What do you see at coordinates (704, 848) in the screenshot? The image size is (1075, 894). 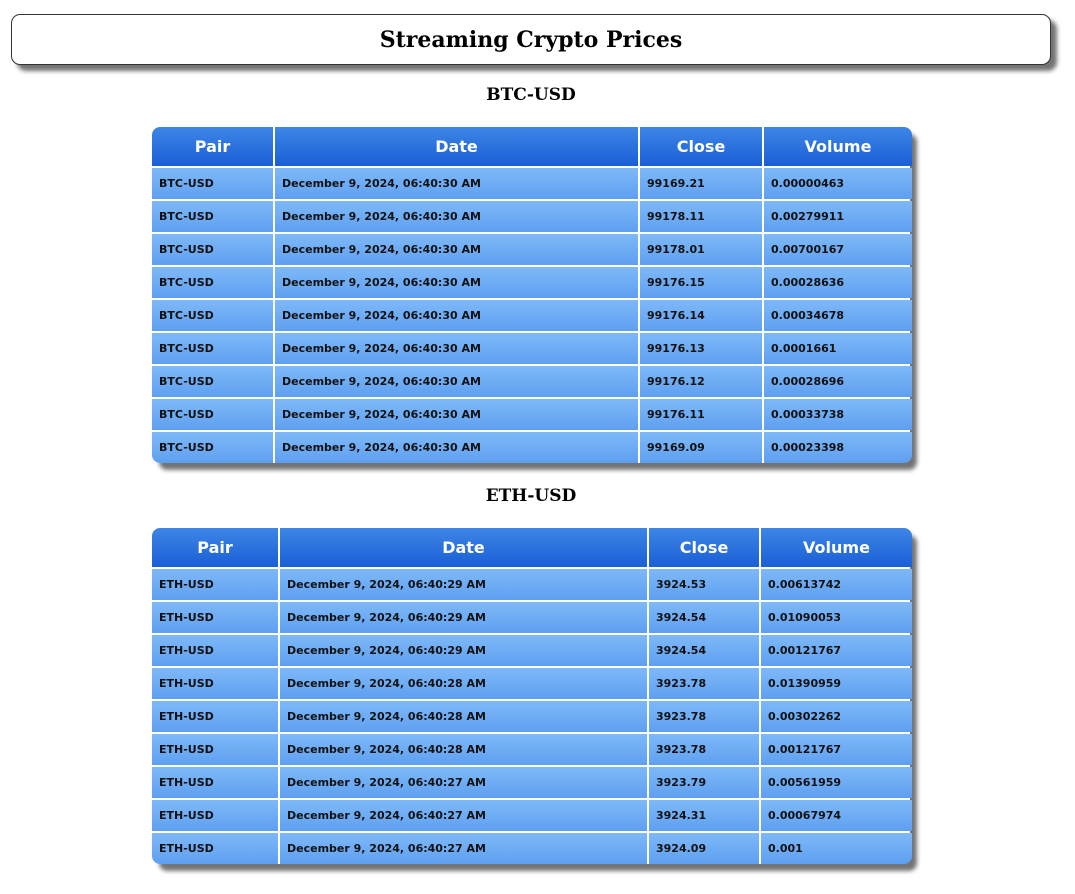 I see `cell-close: 3924.09` at bounding box center [704, 848].